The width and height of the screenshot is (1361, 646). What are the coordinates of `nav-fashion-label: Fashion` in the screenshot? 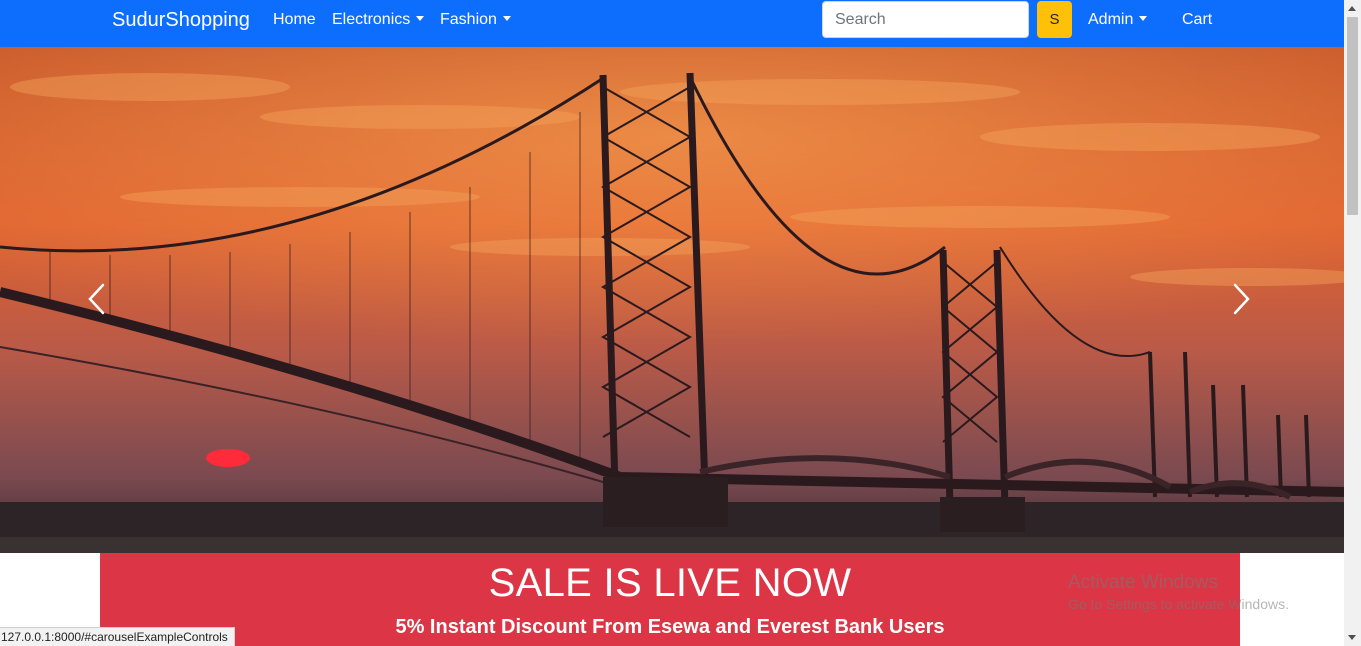 It's located at (468, 19).